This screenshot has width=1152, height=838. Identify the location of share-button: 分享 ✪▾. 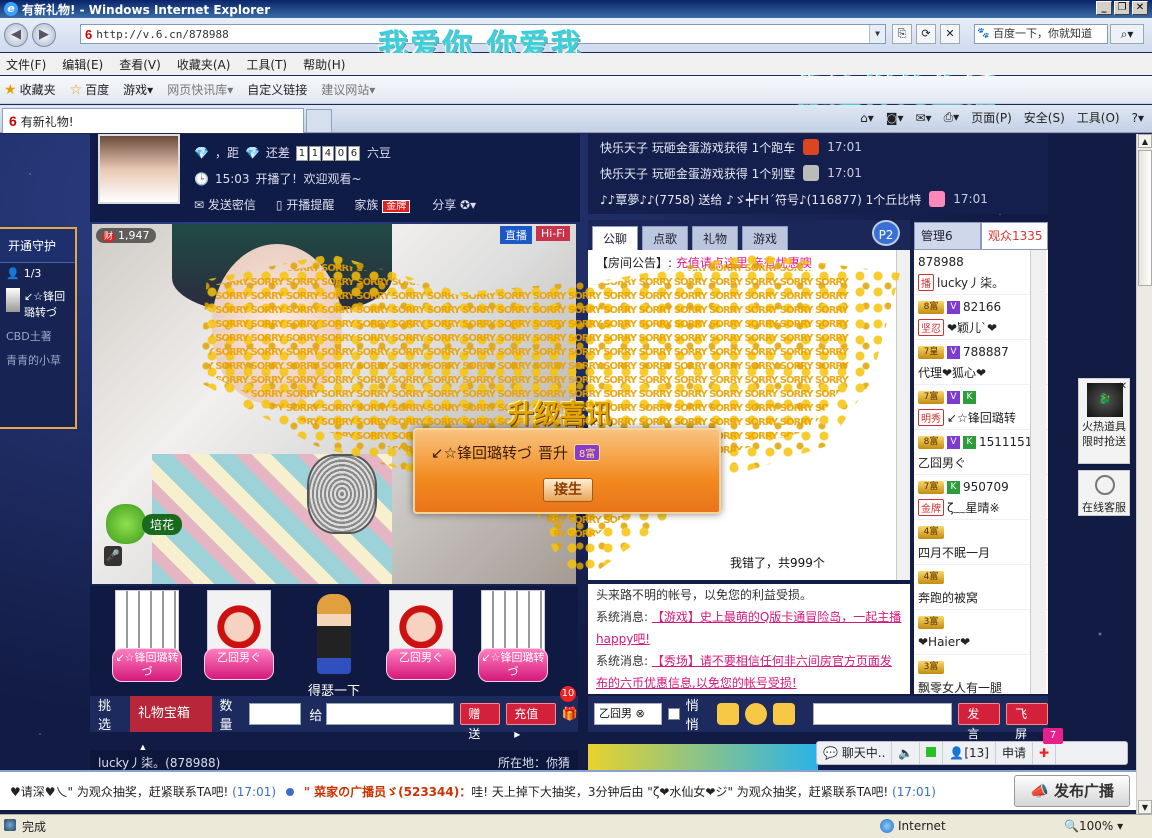
(454, 204).